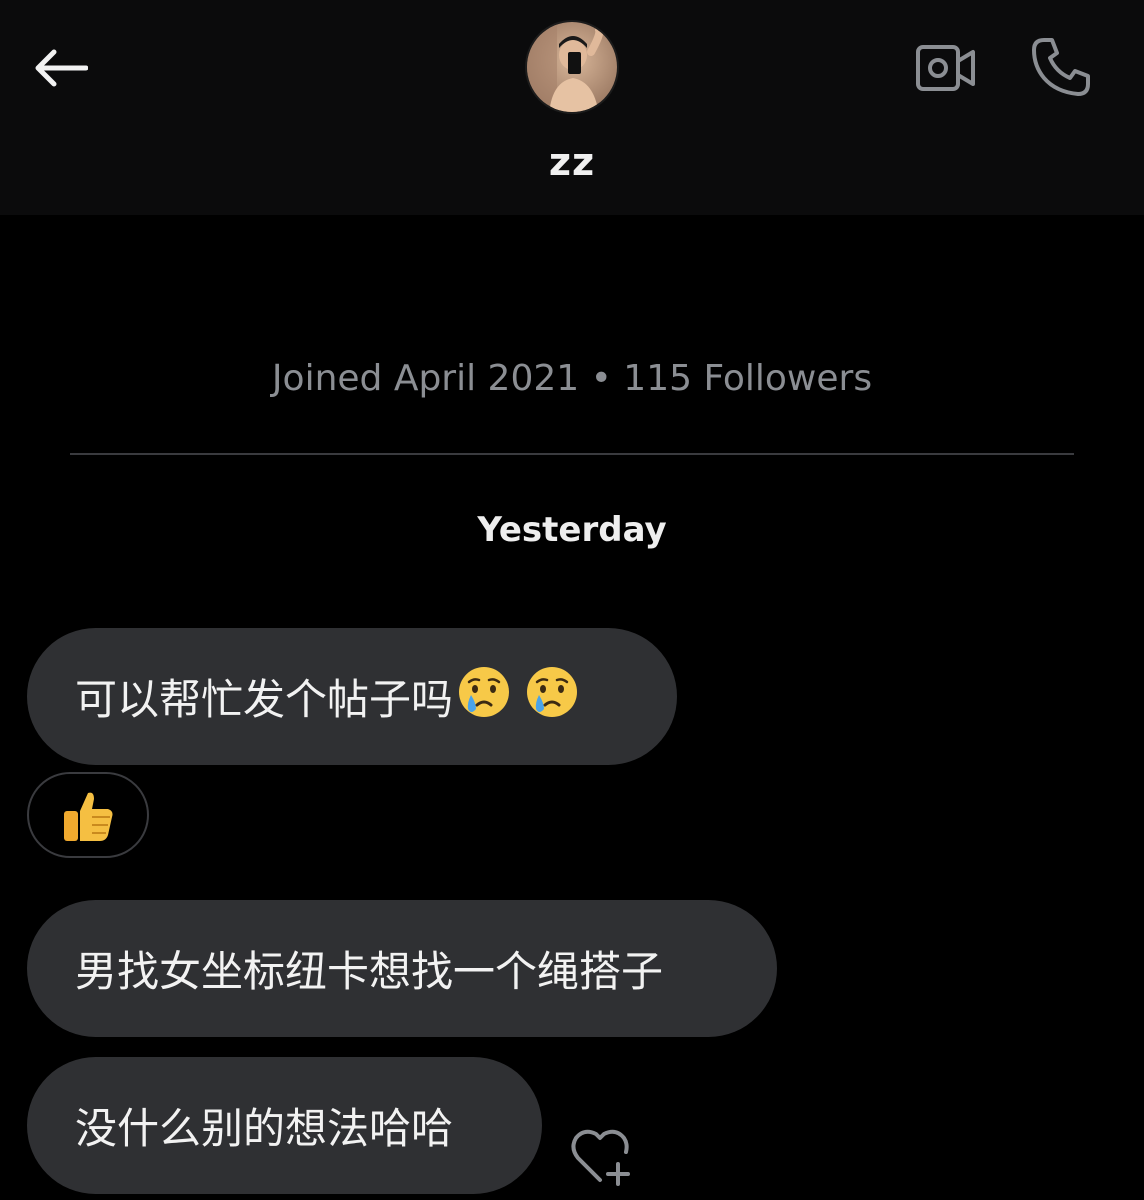 This screenshot has width=1144, height=1200. I want to click on profile-meta: Joined April 2021 • 115 Followers, so click(572, 378).